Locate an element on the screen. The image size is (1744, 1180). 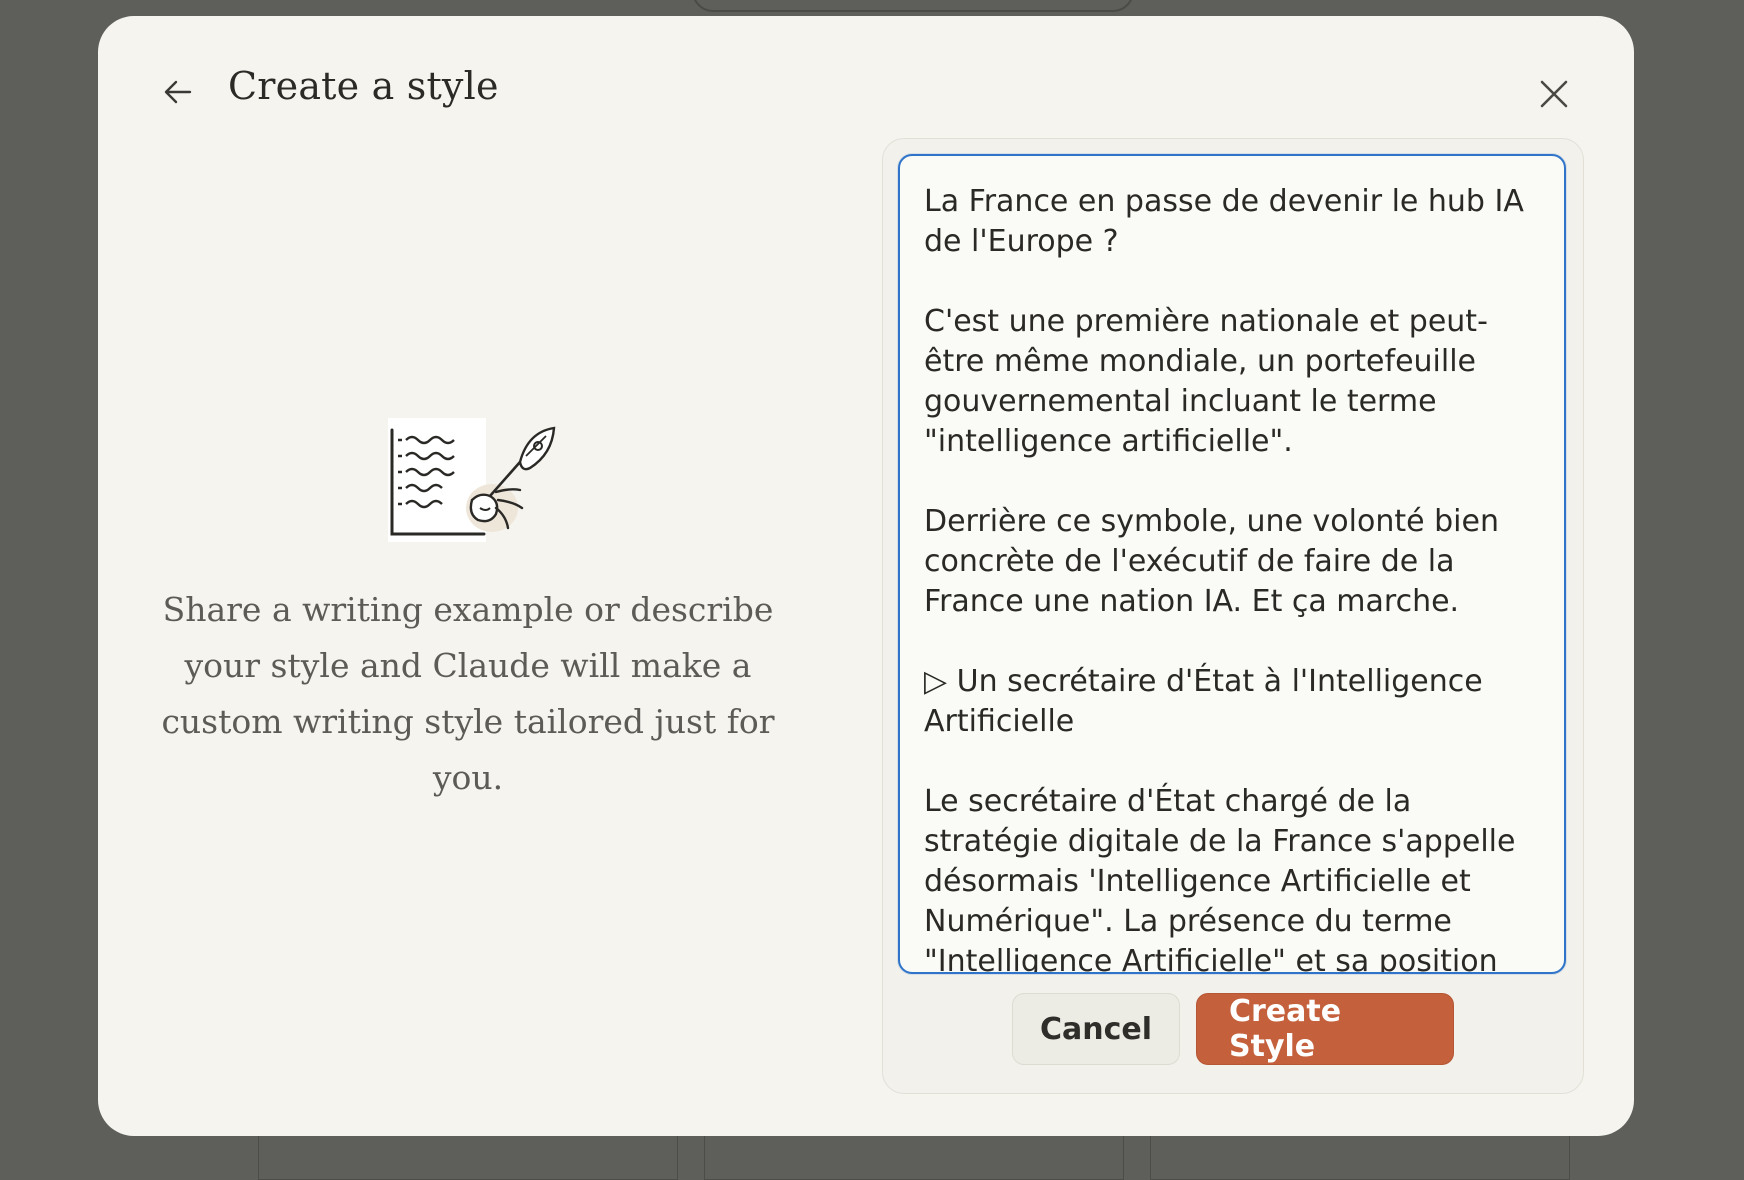
close-icon is located at coordinates (1554, 94).